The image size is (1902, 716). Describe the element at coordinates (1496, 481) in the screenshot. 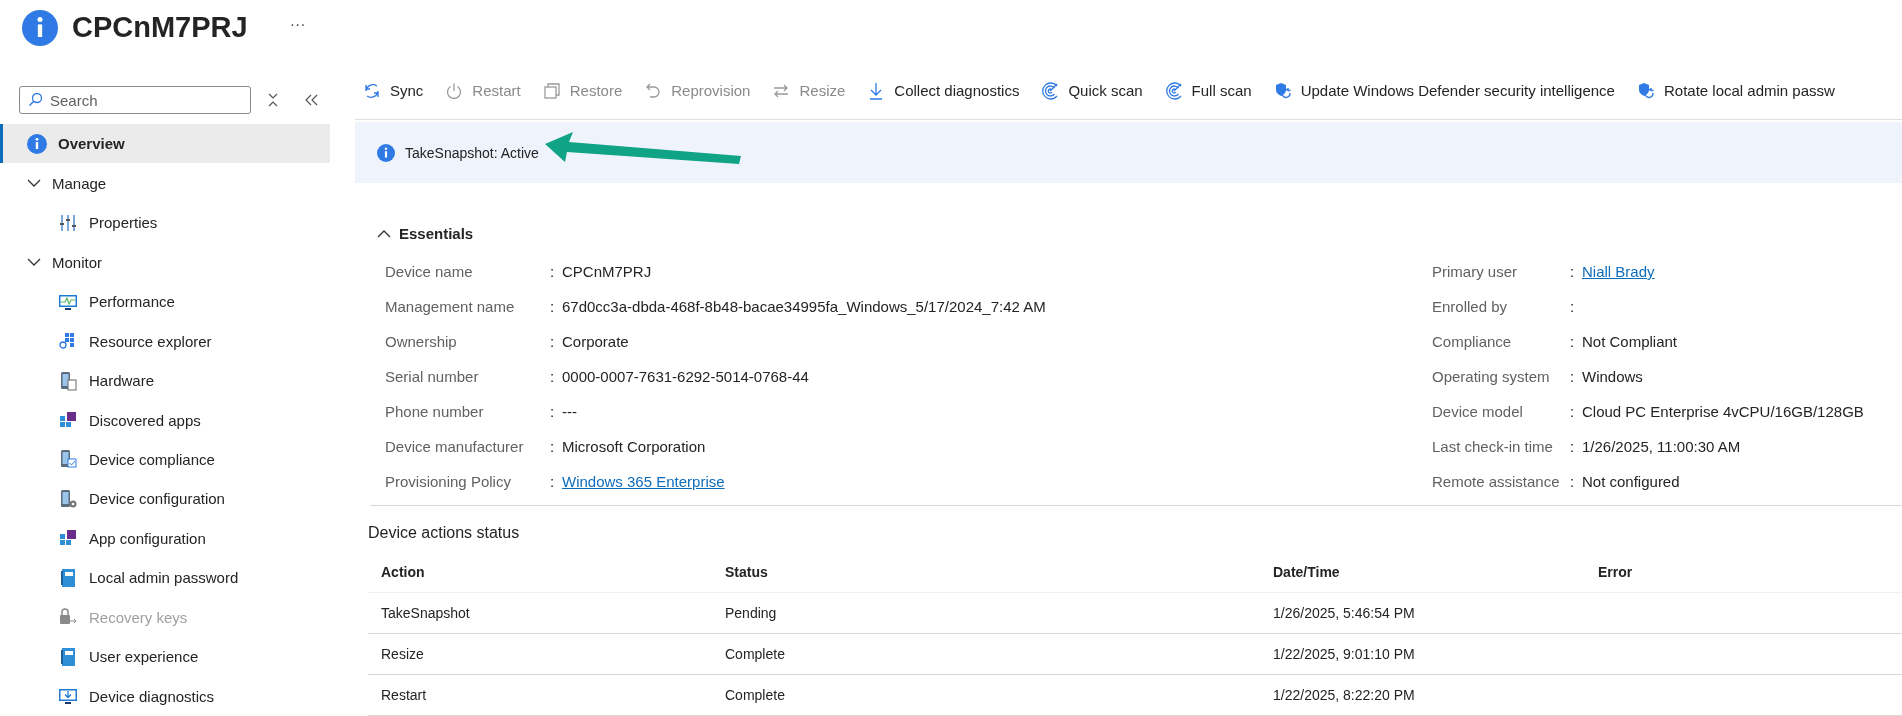

I see `field-label: Remote assistance` at that location.